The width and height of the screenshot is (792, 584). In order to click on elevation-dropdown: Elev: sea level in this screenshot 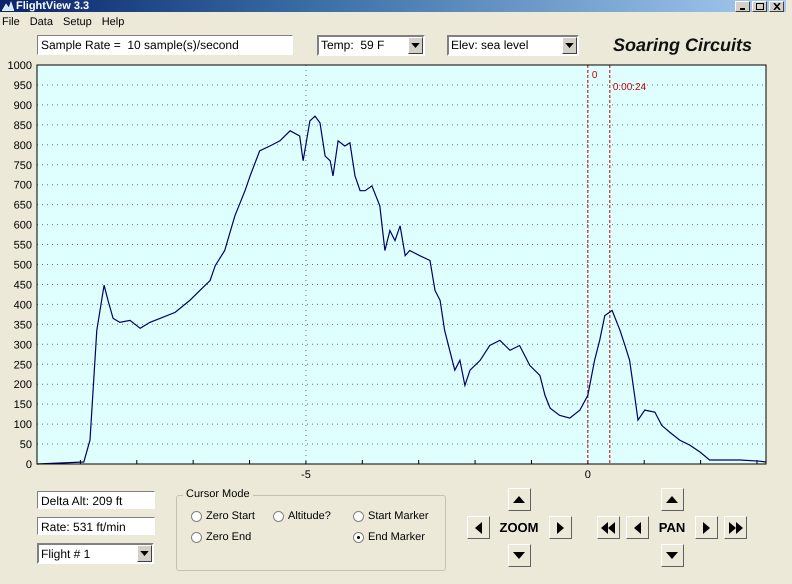, I will do `click(513, 45)`.